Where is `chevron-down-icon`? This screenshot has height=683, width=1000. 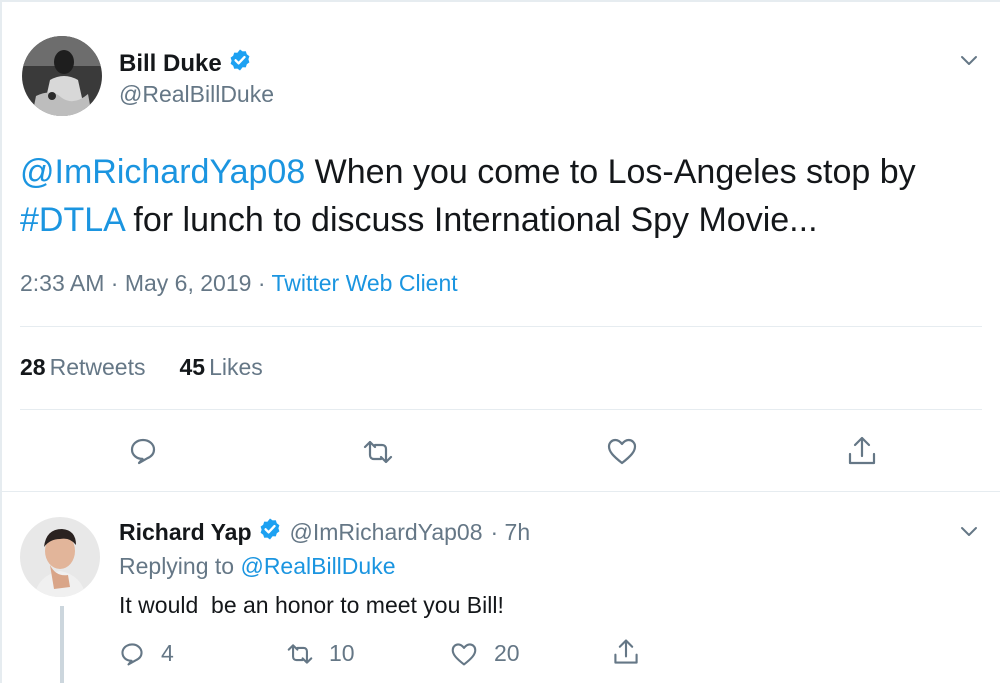 chevron-down-icon is located at coordinates (969, 63).